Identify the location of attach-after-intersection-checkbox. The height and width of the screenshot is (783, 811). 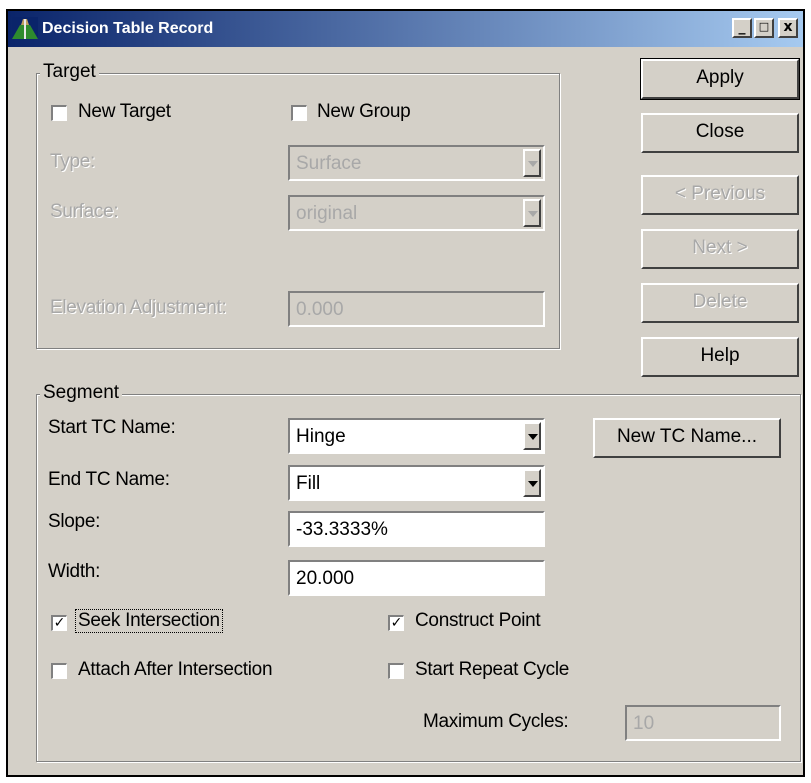
(59, 671).